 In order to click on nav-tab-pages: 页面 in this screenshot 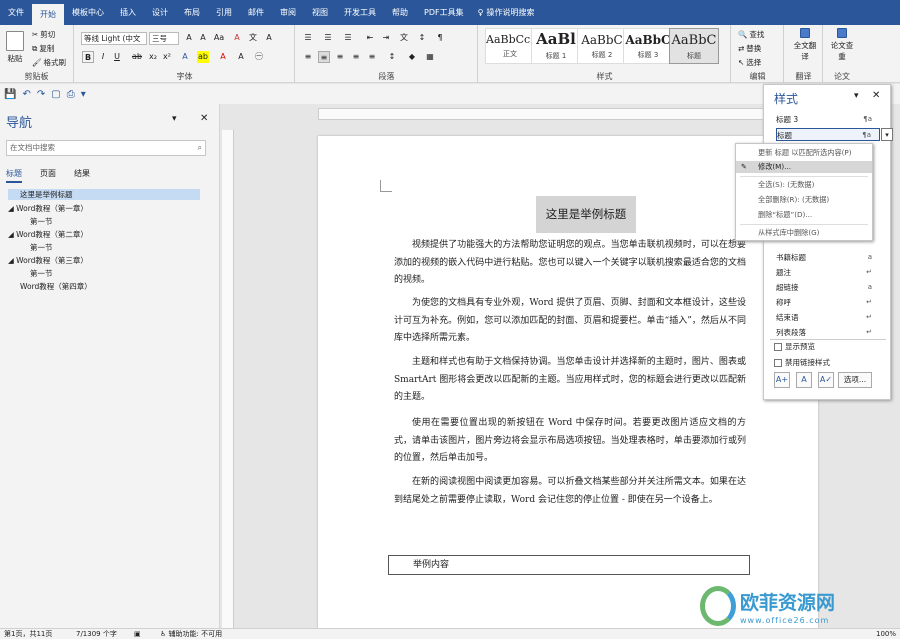, I will do `click(48, 175)`.